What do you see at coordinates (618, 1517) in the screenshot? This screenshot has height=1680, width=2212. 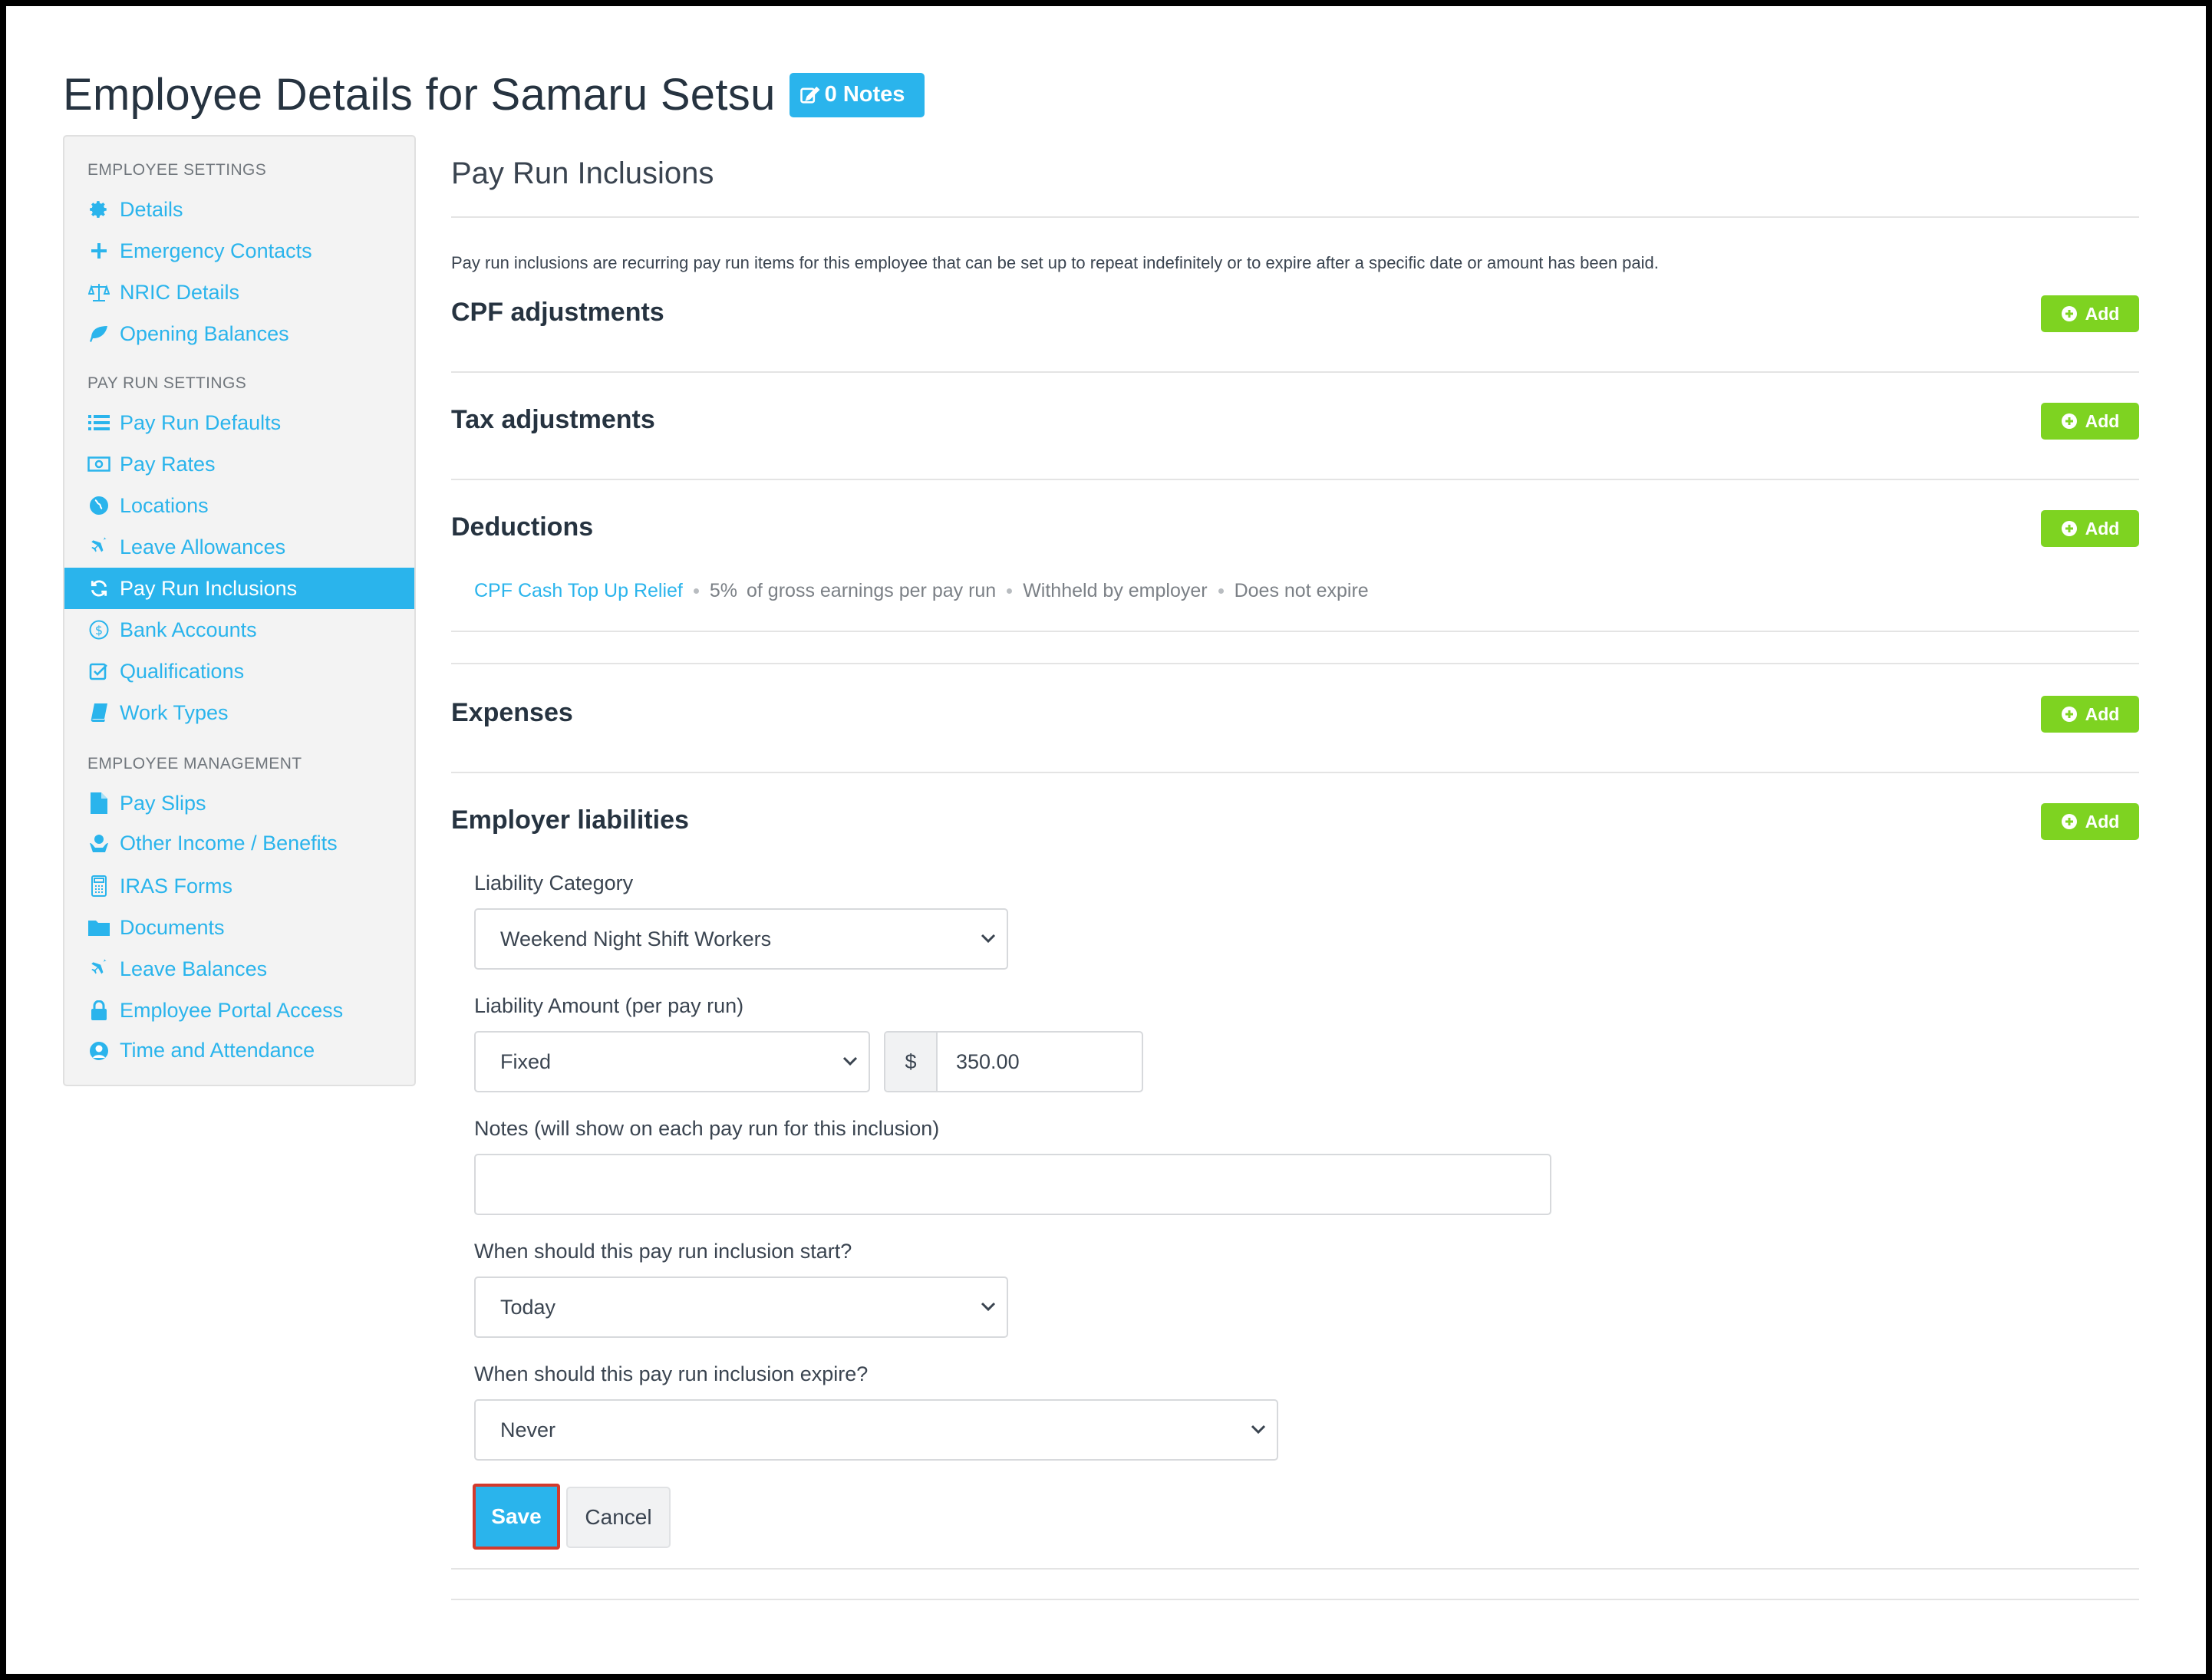 I see `cancel-button: Cancel` at bounding box center [618, 1517].